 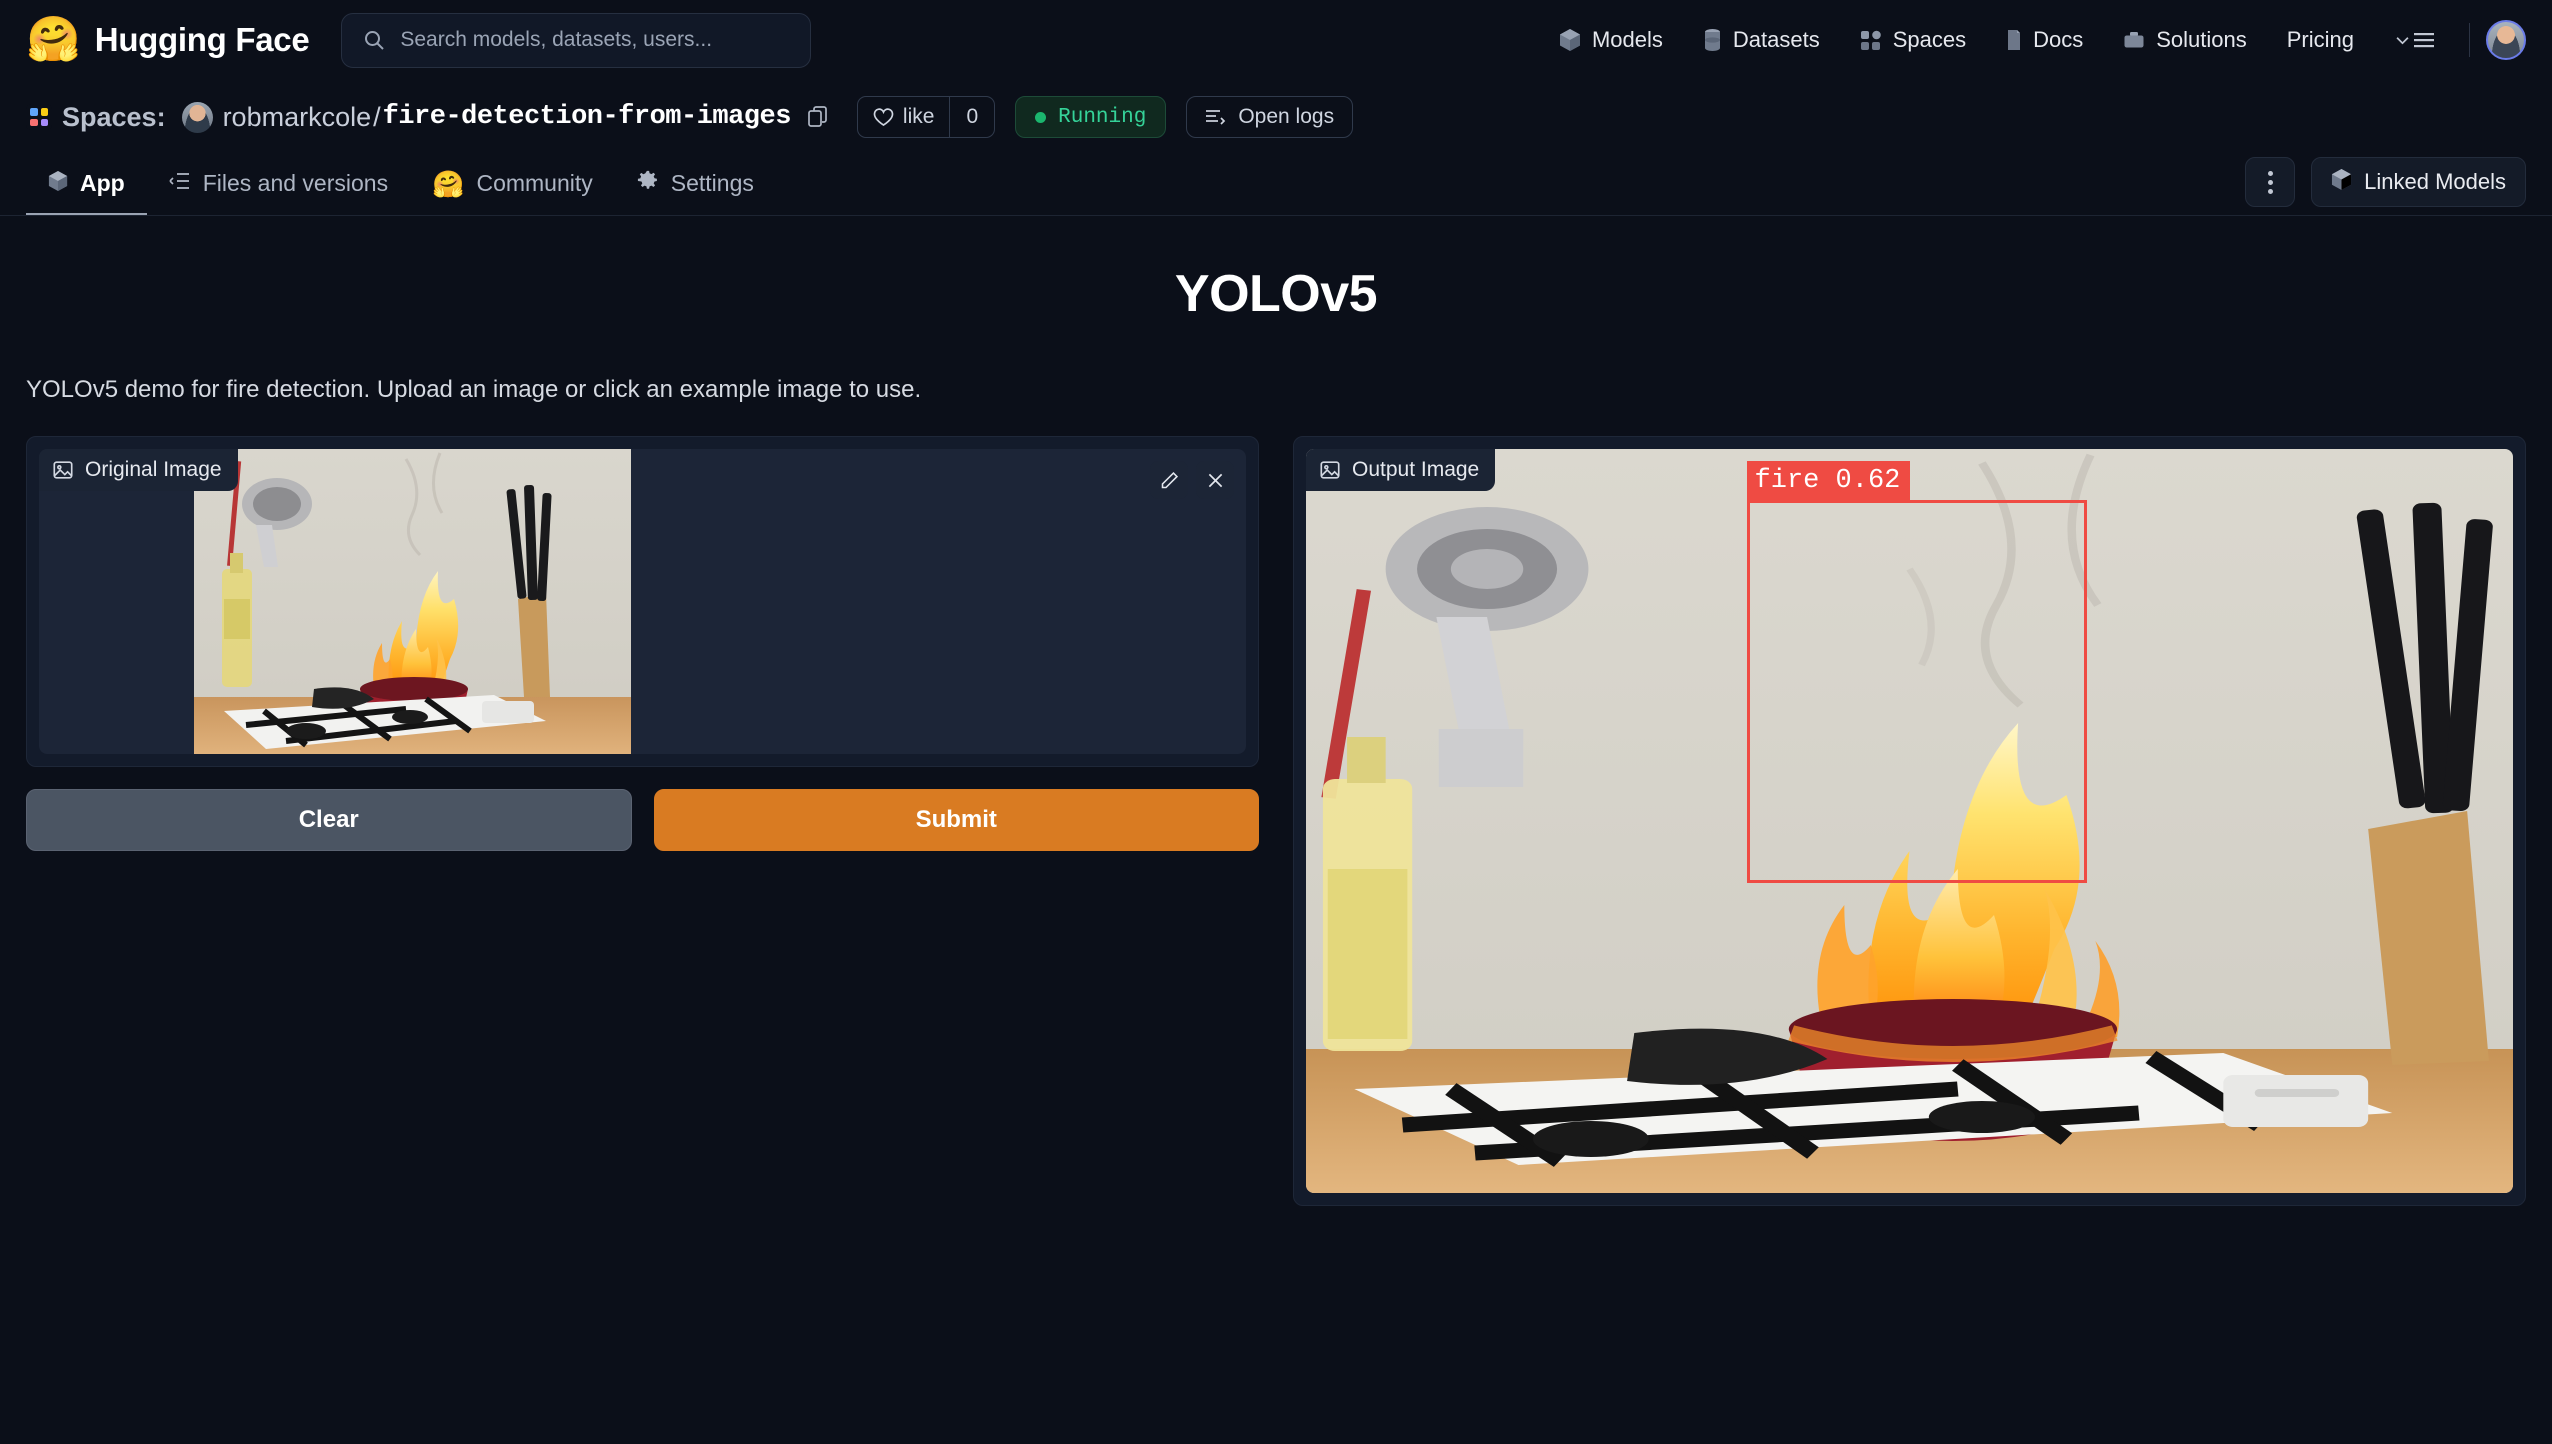 I want to click on brand-home-link: 🤗 Hugging Face, so click(x=168, y=39).